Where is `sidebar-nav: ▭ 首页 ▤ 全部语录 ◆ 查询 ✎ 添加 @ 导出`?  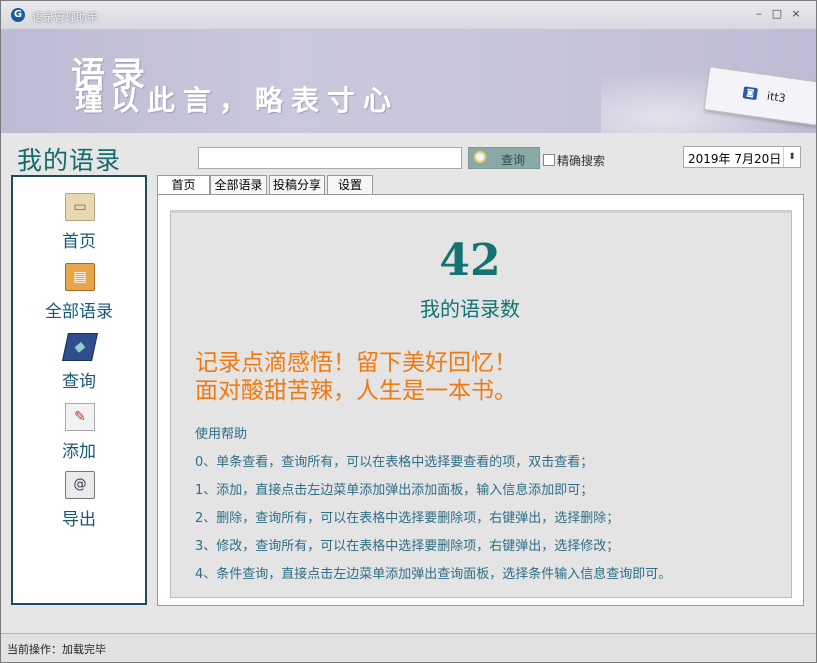
sidebar-nav: ▭ 首页 ▤ 全部语录 ◆ 查询 ✎ 添加 @ 导出 is located at coordinates (79, 390).